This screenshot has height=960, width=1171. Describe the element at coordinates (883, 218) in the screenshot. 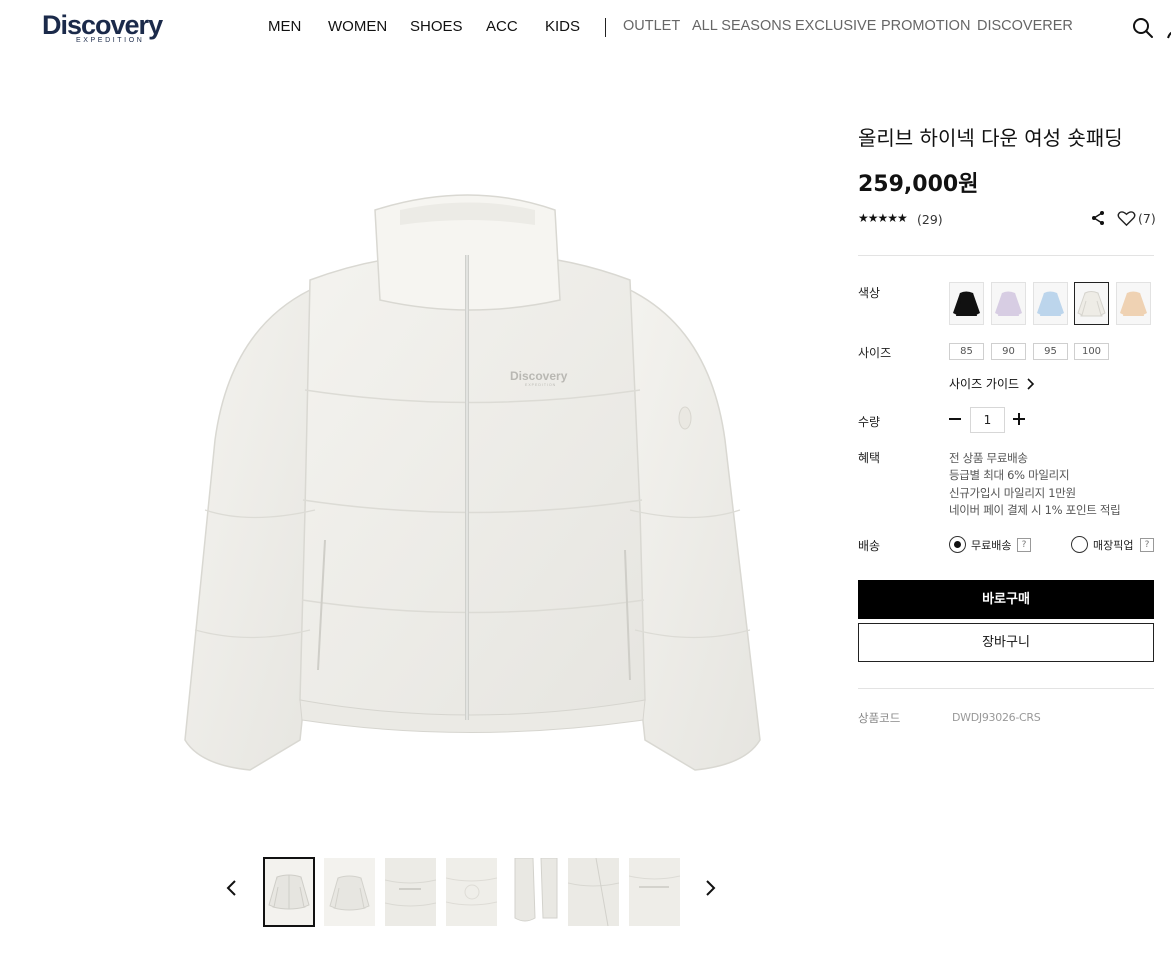

I see `rating-stars-icon: ★★★★★` at that location.